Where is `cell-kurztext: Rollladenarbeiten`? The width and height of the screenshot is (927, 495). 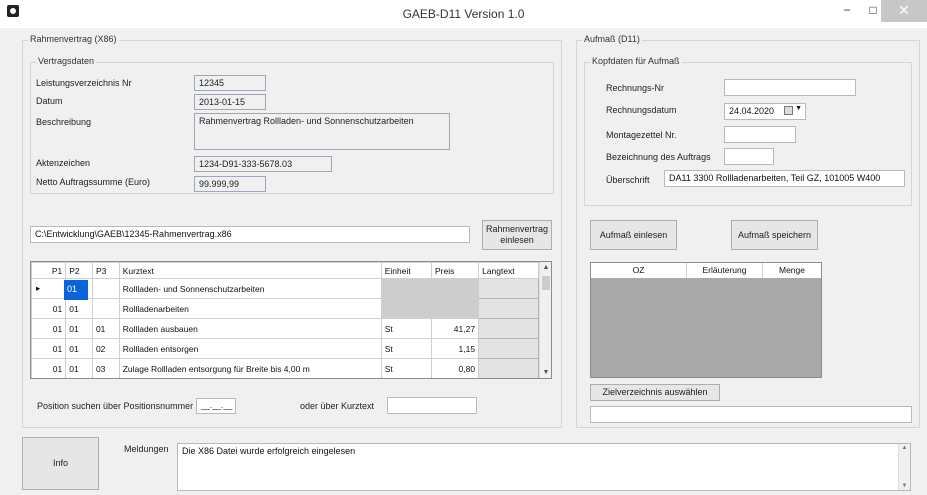
cell-kurztext: Rollladenarbeiten is located at coordinates (250, 308).